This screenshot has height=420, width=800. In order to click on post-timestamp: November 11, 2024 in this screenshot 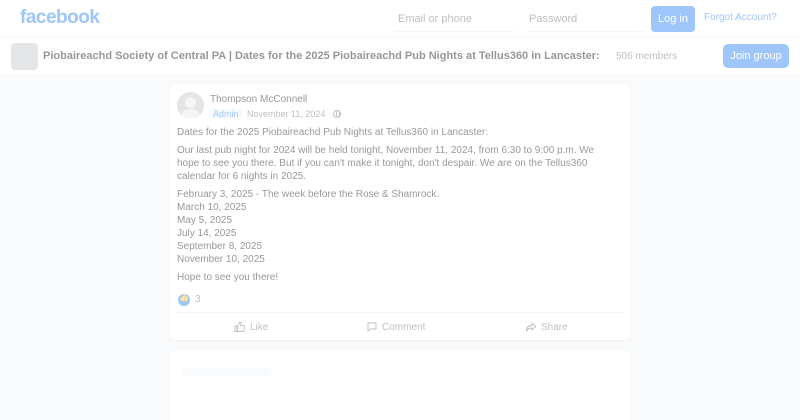, I will do `click(286, 114)`.